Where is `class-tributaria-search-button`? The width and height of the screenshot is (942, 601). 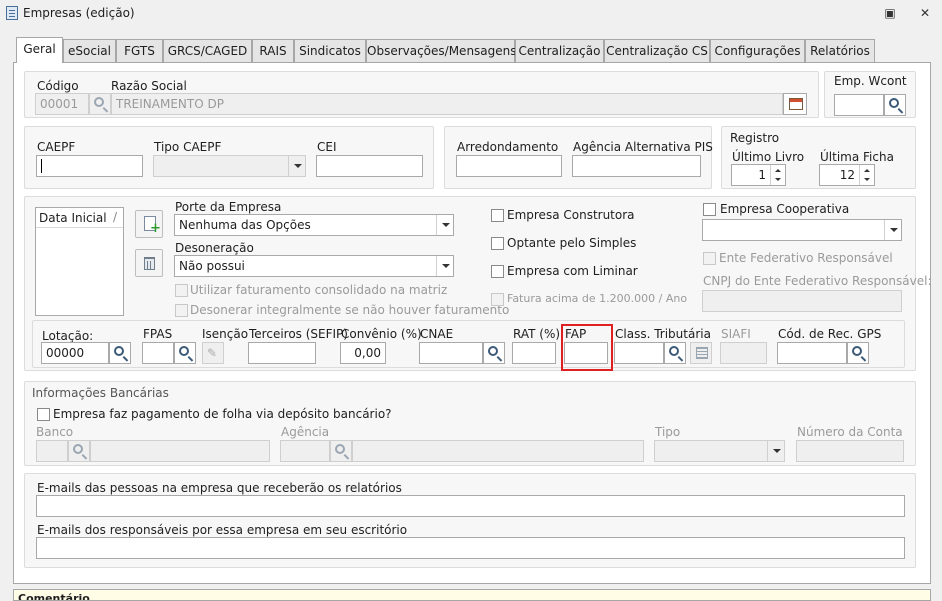 class-tributaria-search-button is located at coordinates (675, 353).